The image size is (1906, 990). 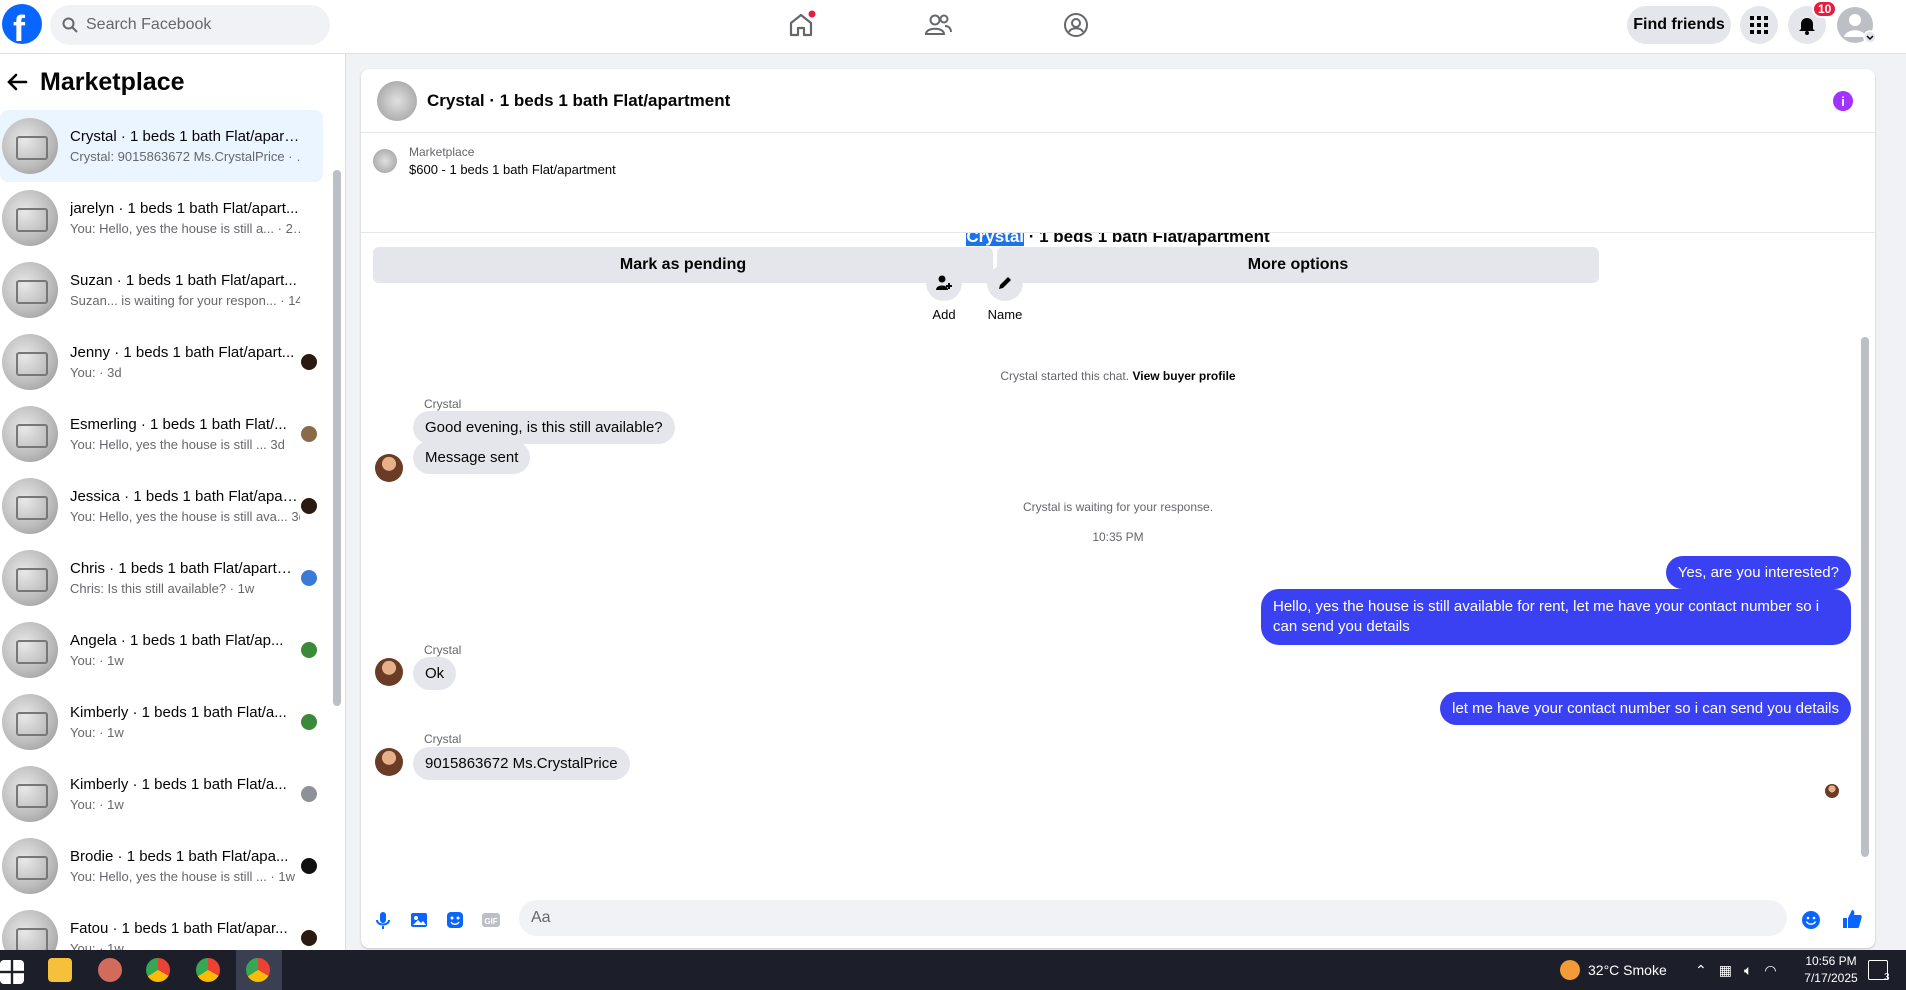 I want to click on weather-widget: 32°C Smoke, so click(x=1613, y=970).